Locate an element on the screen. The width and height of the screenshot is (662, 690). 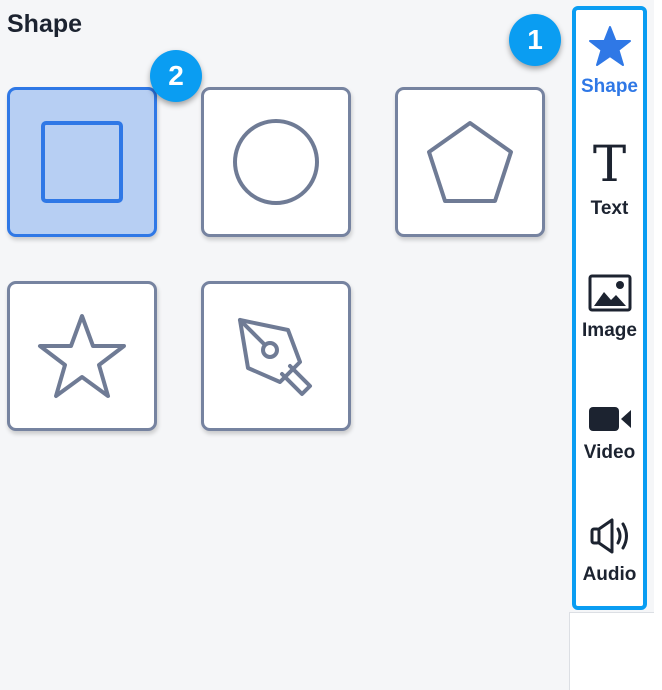
shape-tile-square is located at coordinates (82, 162).